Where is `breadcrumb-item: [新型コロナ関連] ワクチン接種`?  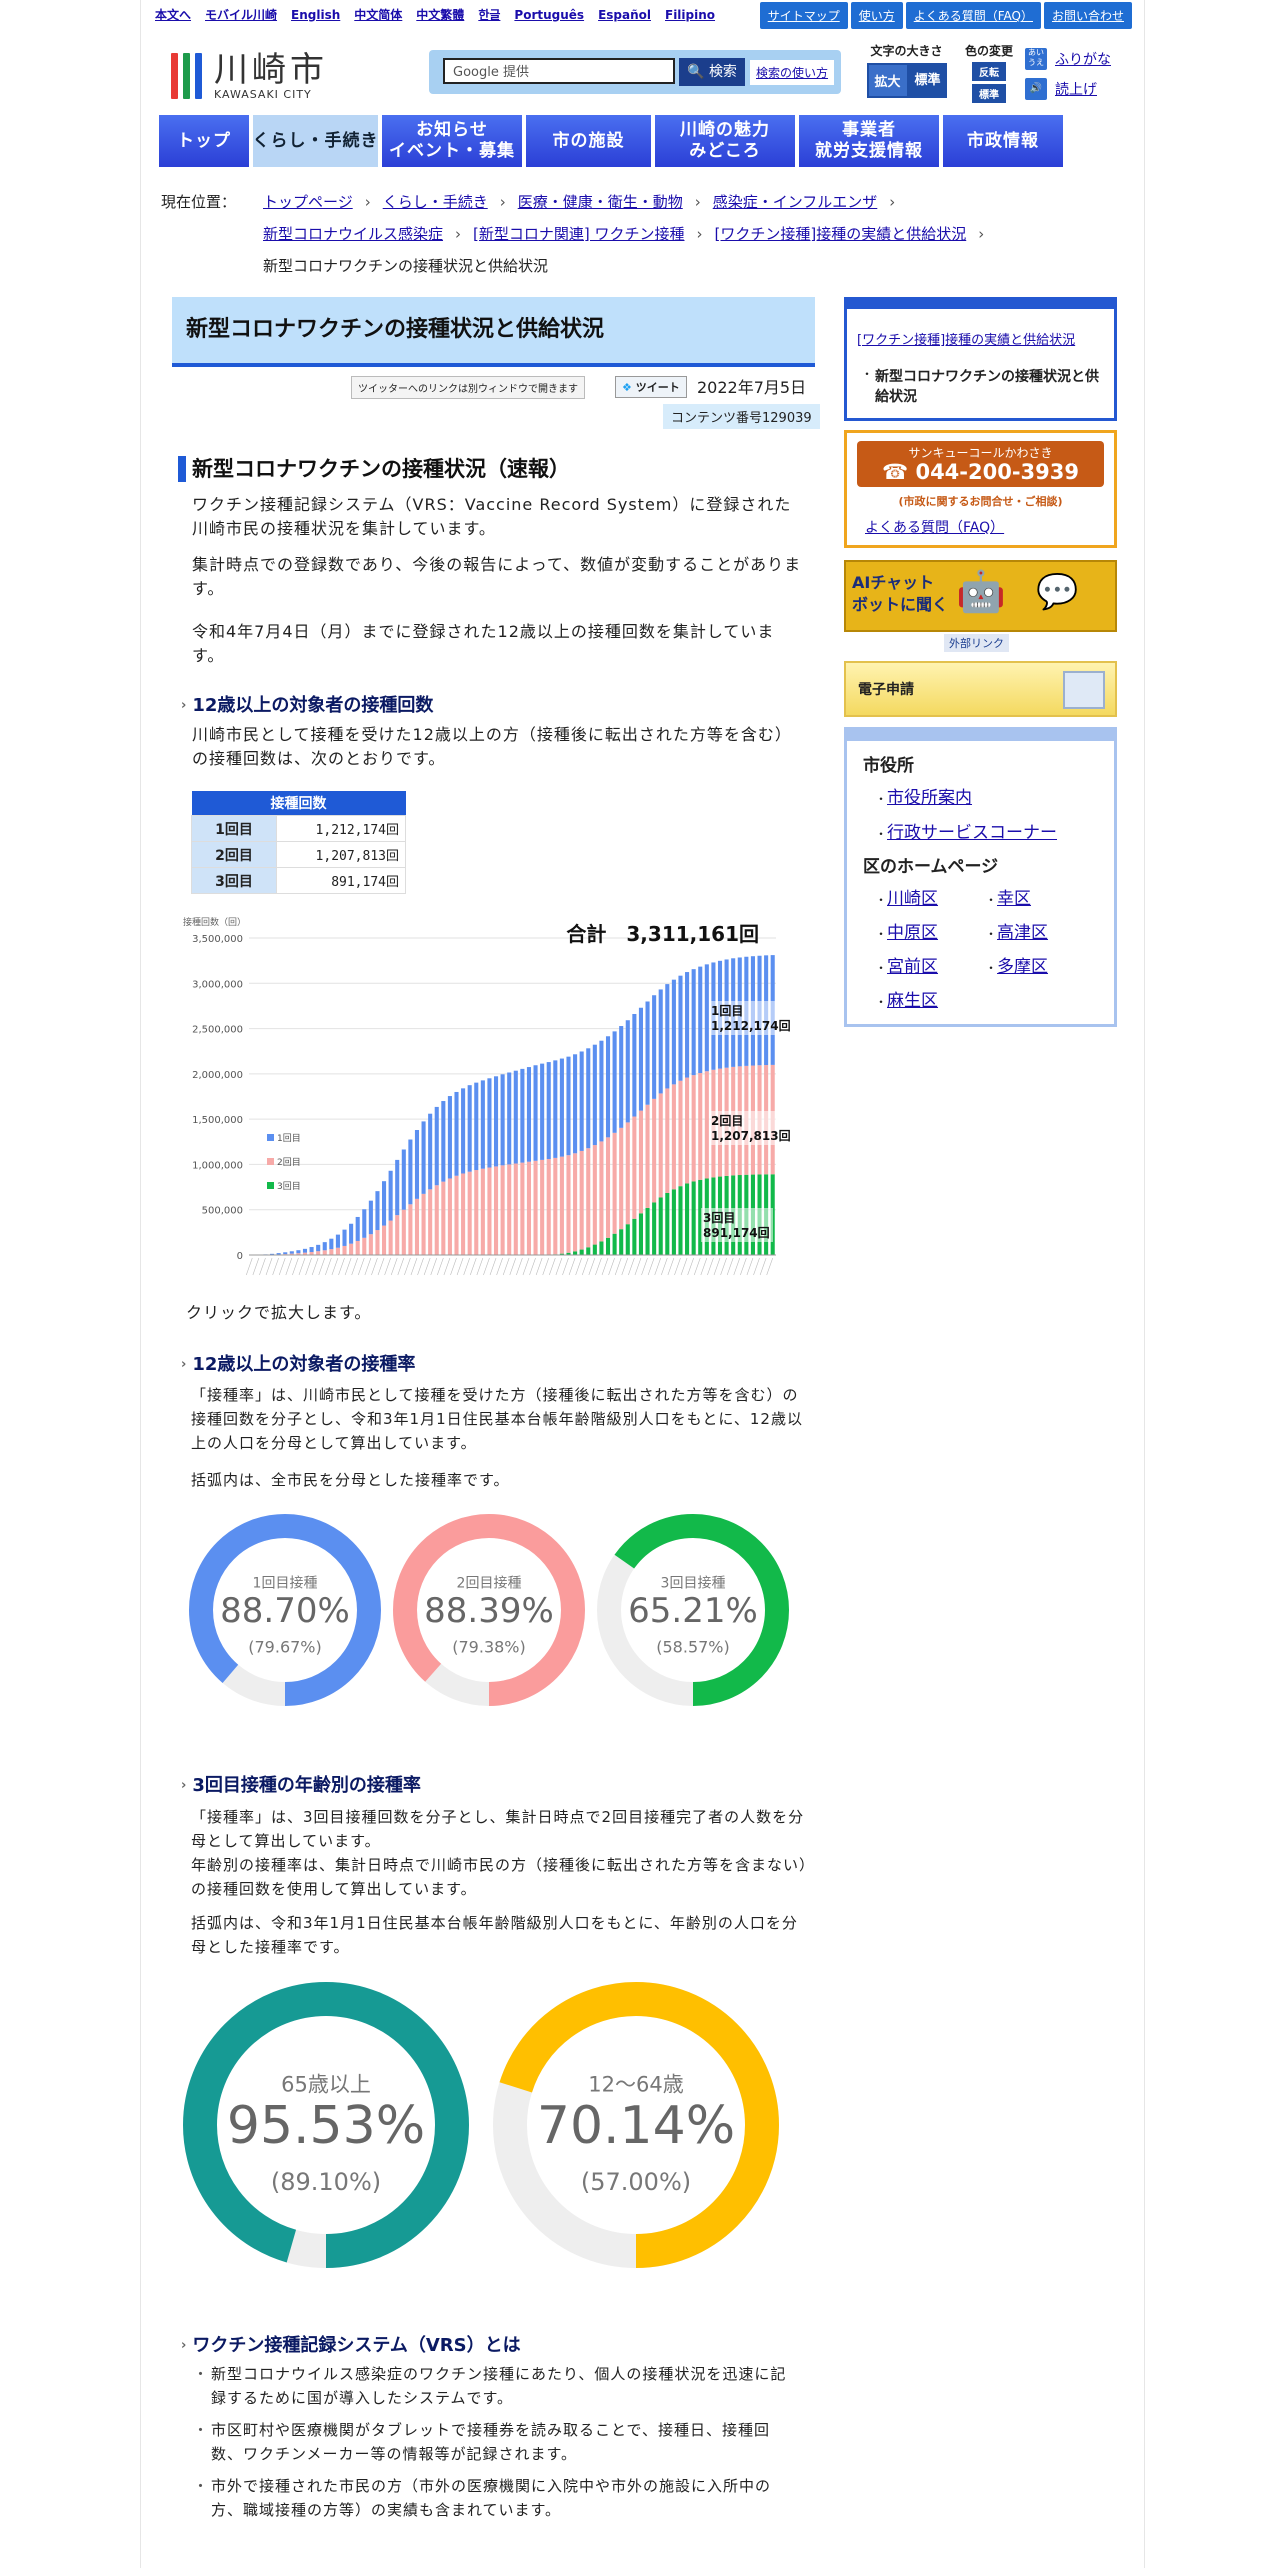 breadcrumb-item: [新型コロナ関連] ワクチン接種 is located at coordinates (578, 234).